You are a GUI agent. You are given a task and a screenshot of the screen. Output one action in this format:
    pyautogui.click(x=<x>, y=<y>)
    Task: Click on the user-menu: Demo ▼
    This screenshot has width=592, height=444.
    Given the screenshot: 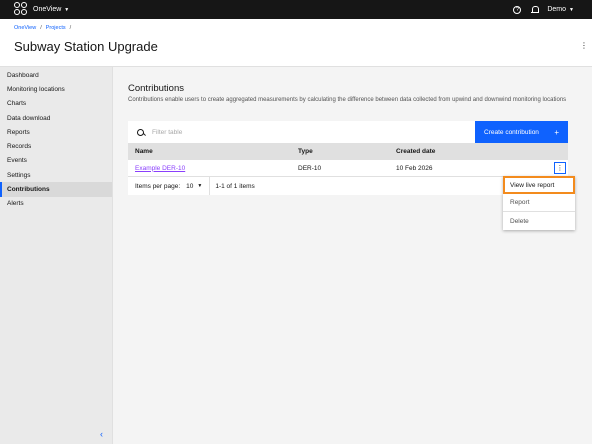 What is the action you would take?
    pyautogui.click(x=560, y=9)
    